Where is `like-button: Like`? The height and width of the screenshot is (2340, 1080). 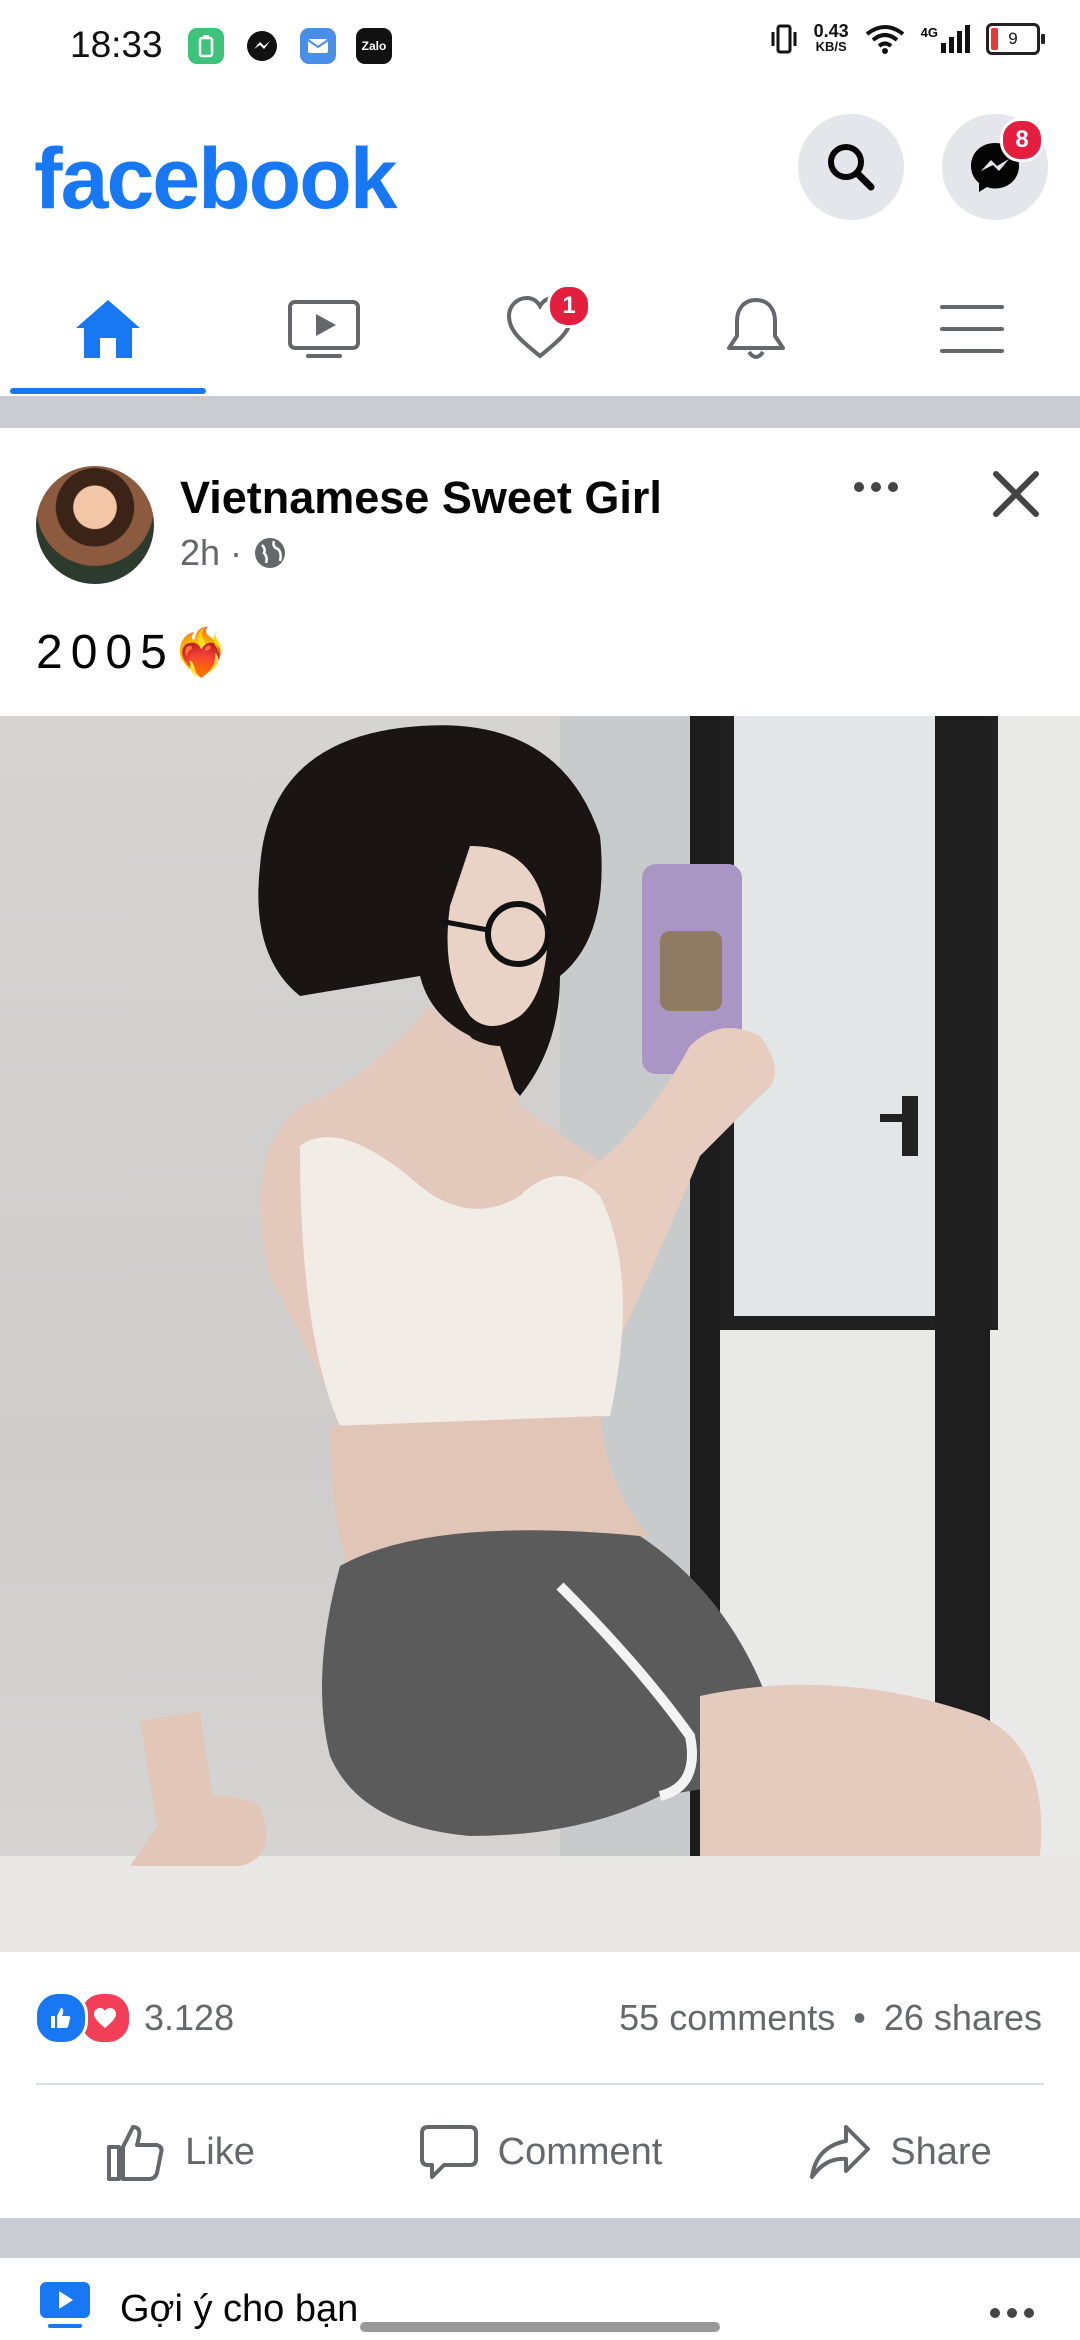
like-button: Like is located at coordinates (180, 2152).